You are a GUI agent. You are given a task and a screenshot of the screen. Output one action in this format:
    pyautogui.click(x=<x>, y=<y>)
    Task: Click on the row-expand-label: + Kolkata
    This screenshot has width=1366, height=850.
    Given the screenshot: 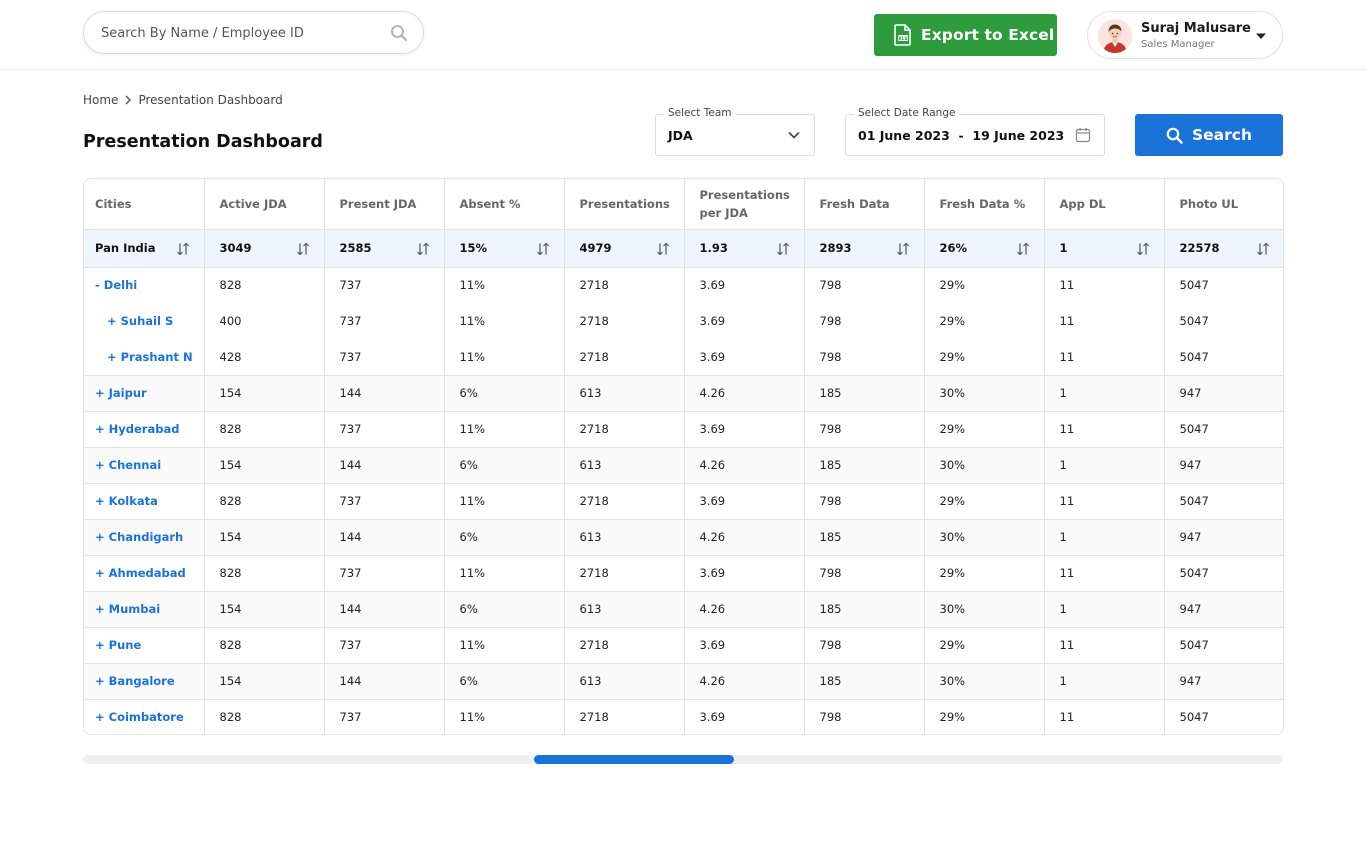 What is the action you would take?
    pyautogui.click(x=144, y=501)
    